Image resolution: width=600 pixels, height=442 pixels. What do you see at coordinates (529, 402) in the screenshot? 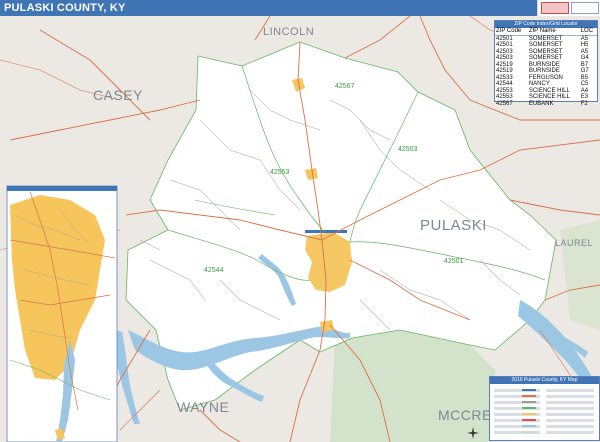
I see `legend-swatch-road` at bounding box center [529, 402].